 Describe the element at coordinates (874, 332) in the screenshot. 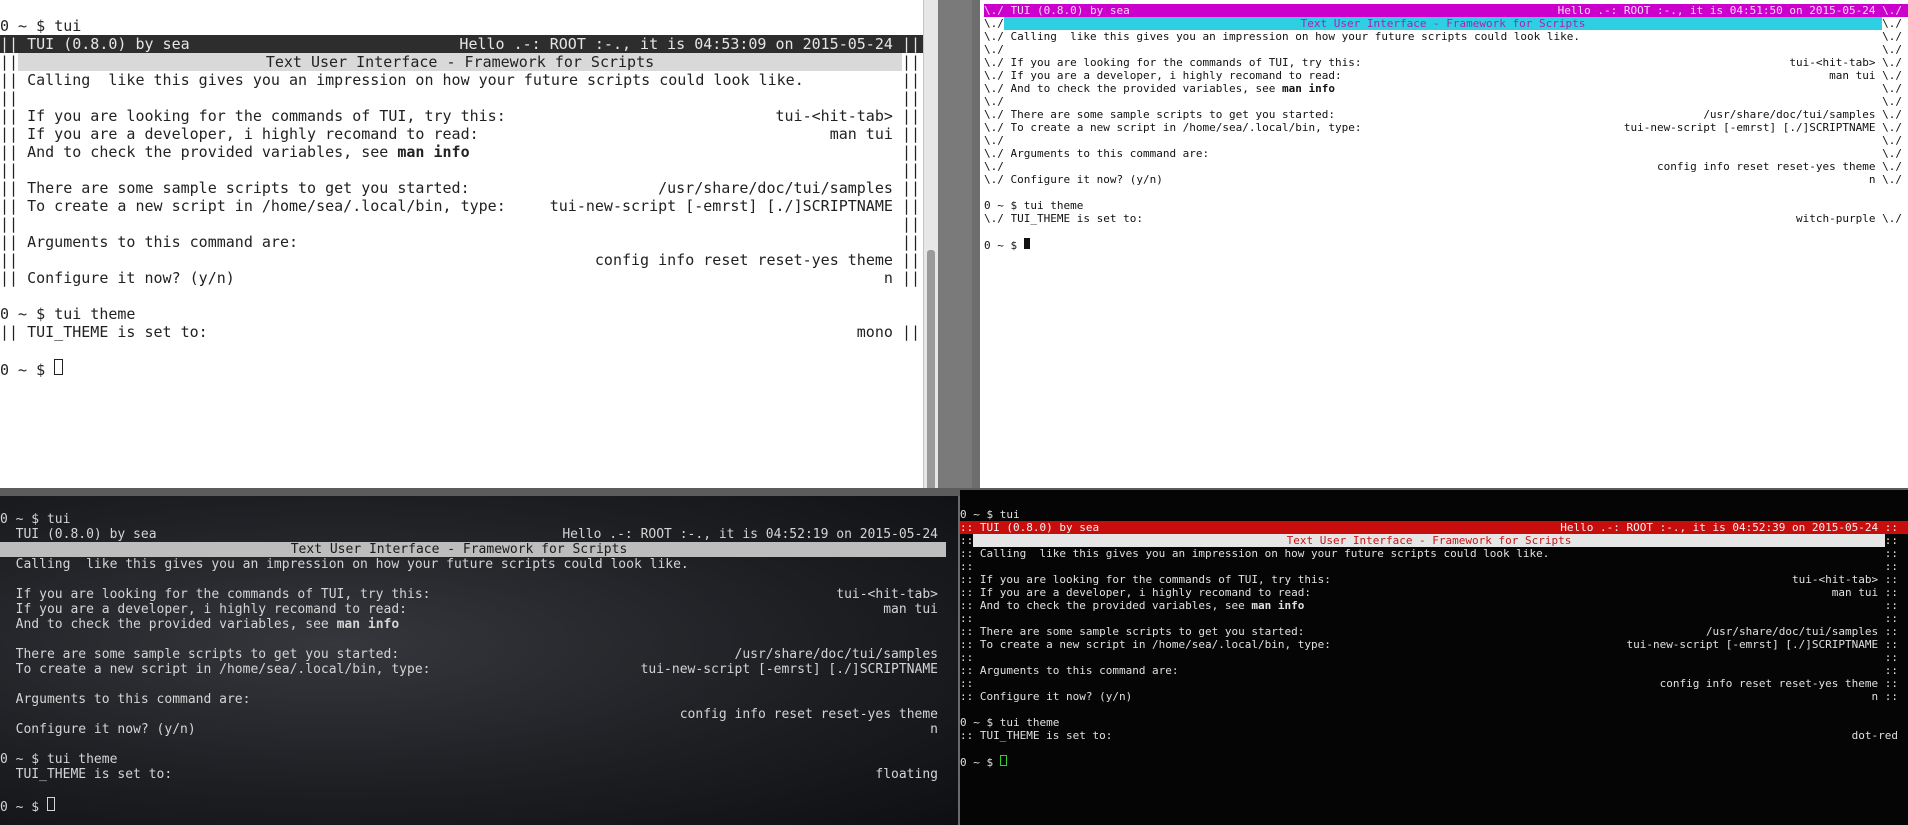

I see `theme-value: mono` at that location.